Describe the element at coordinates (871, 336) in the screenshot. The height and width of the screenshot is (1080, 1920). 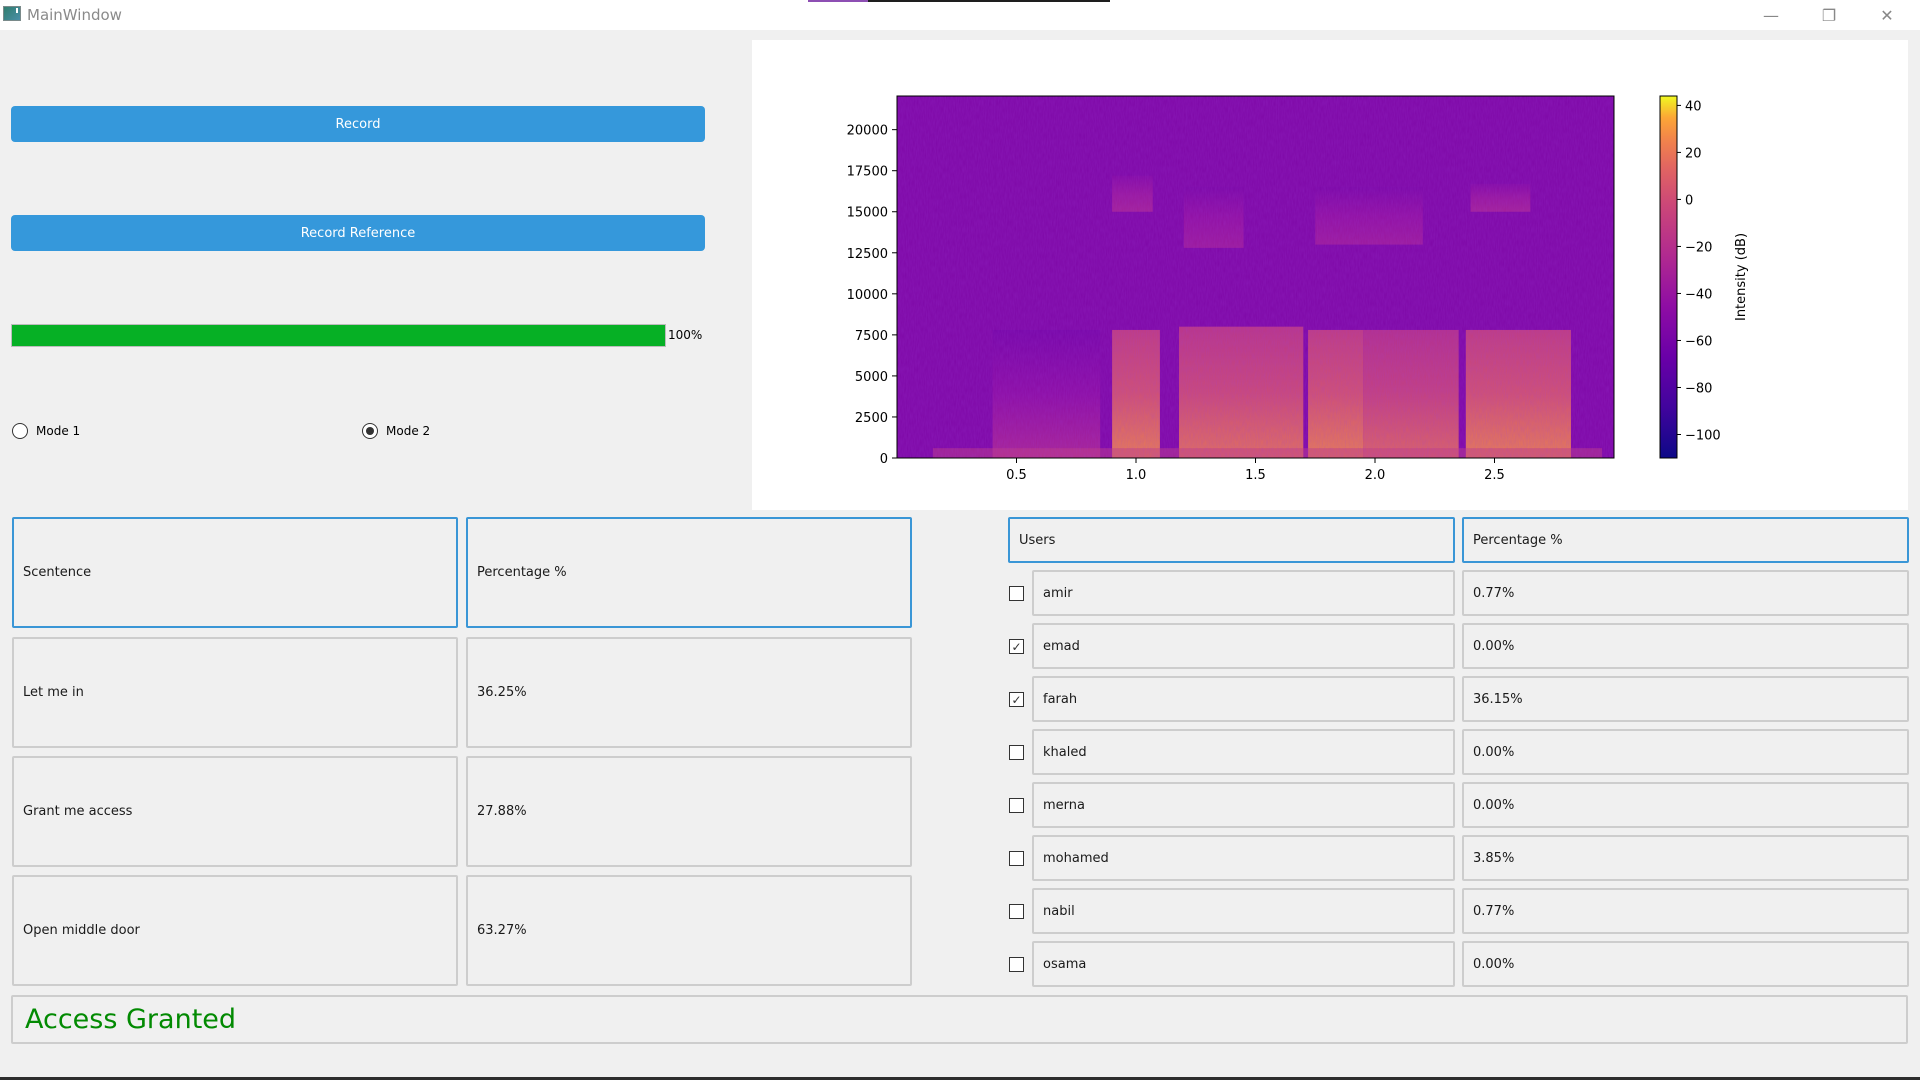
I see `y-tick-label: 7500` at that location.